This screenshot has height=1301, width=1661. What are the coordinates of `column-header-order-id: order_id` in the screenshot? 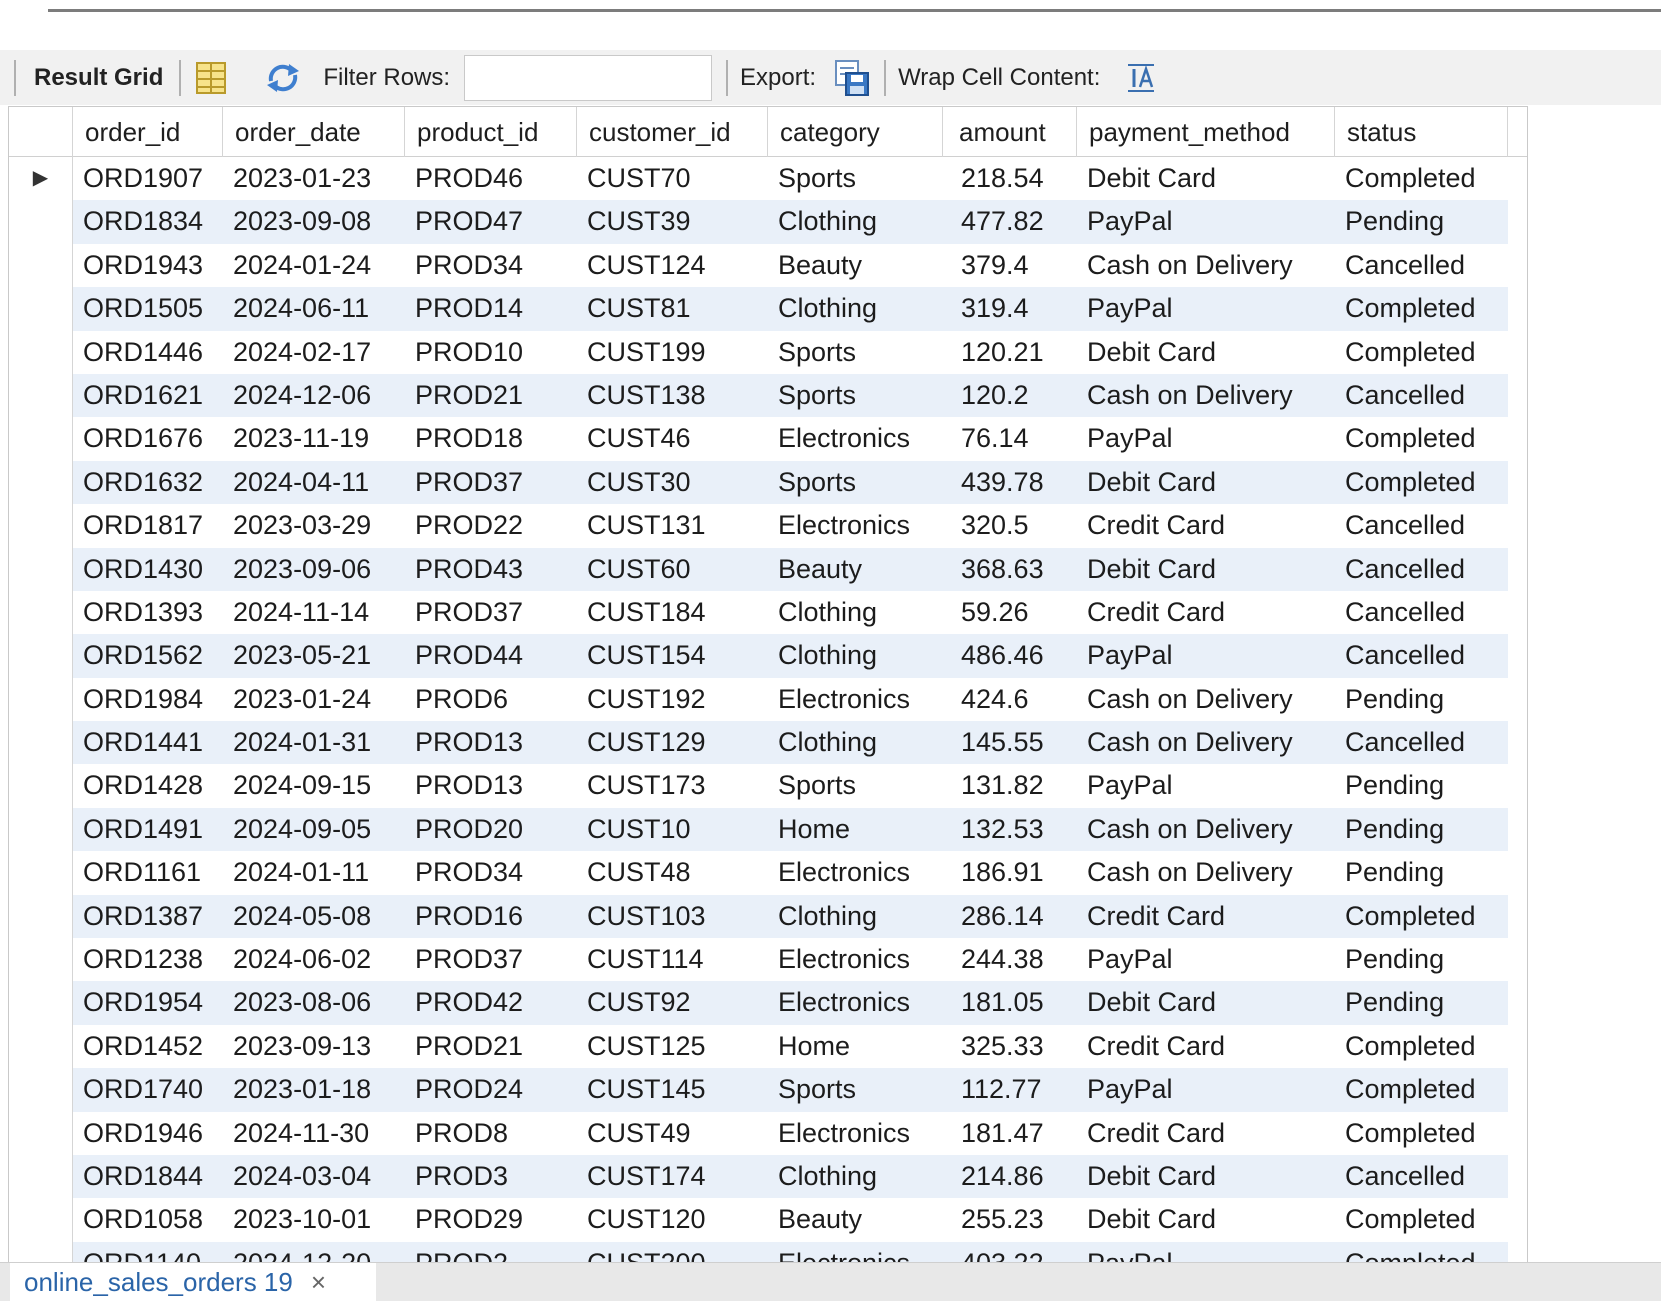 It's located at (148, 132).